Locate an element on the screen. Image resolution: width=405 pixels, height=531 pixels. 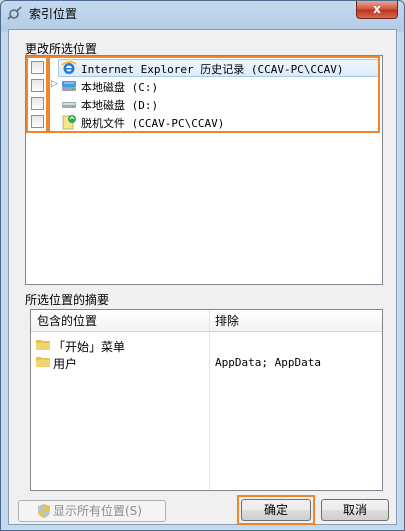
window-title: 索引位置 is located at coordinates (53, 14).